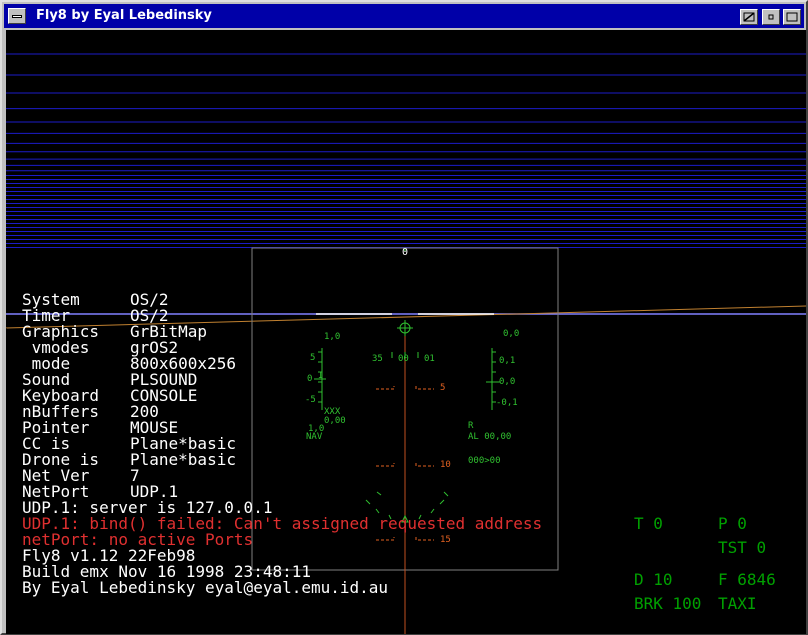 This screenshot has width=808, height=635. What do you see at coordinates (511, 334) in the screenshot?
I see `alt-top-label: 0,0` at bounding box center [511, 334].